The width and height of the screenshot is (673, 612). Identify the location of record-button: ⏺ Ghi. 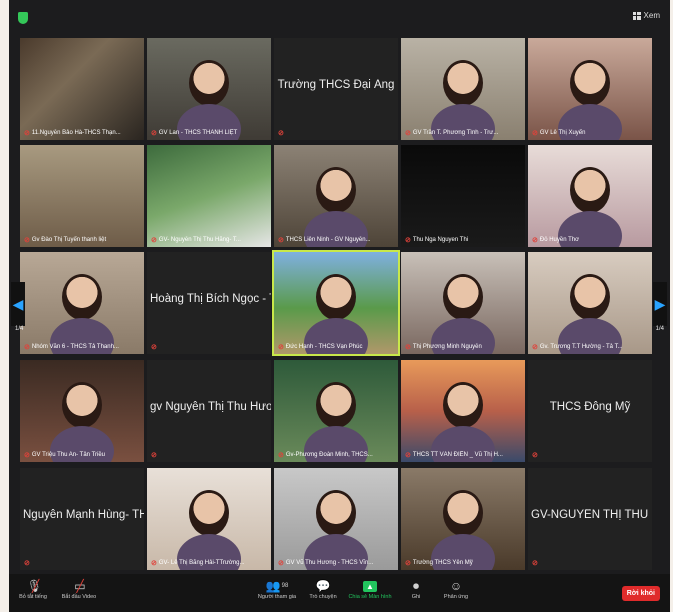
(416, 589).